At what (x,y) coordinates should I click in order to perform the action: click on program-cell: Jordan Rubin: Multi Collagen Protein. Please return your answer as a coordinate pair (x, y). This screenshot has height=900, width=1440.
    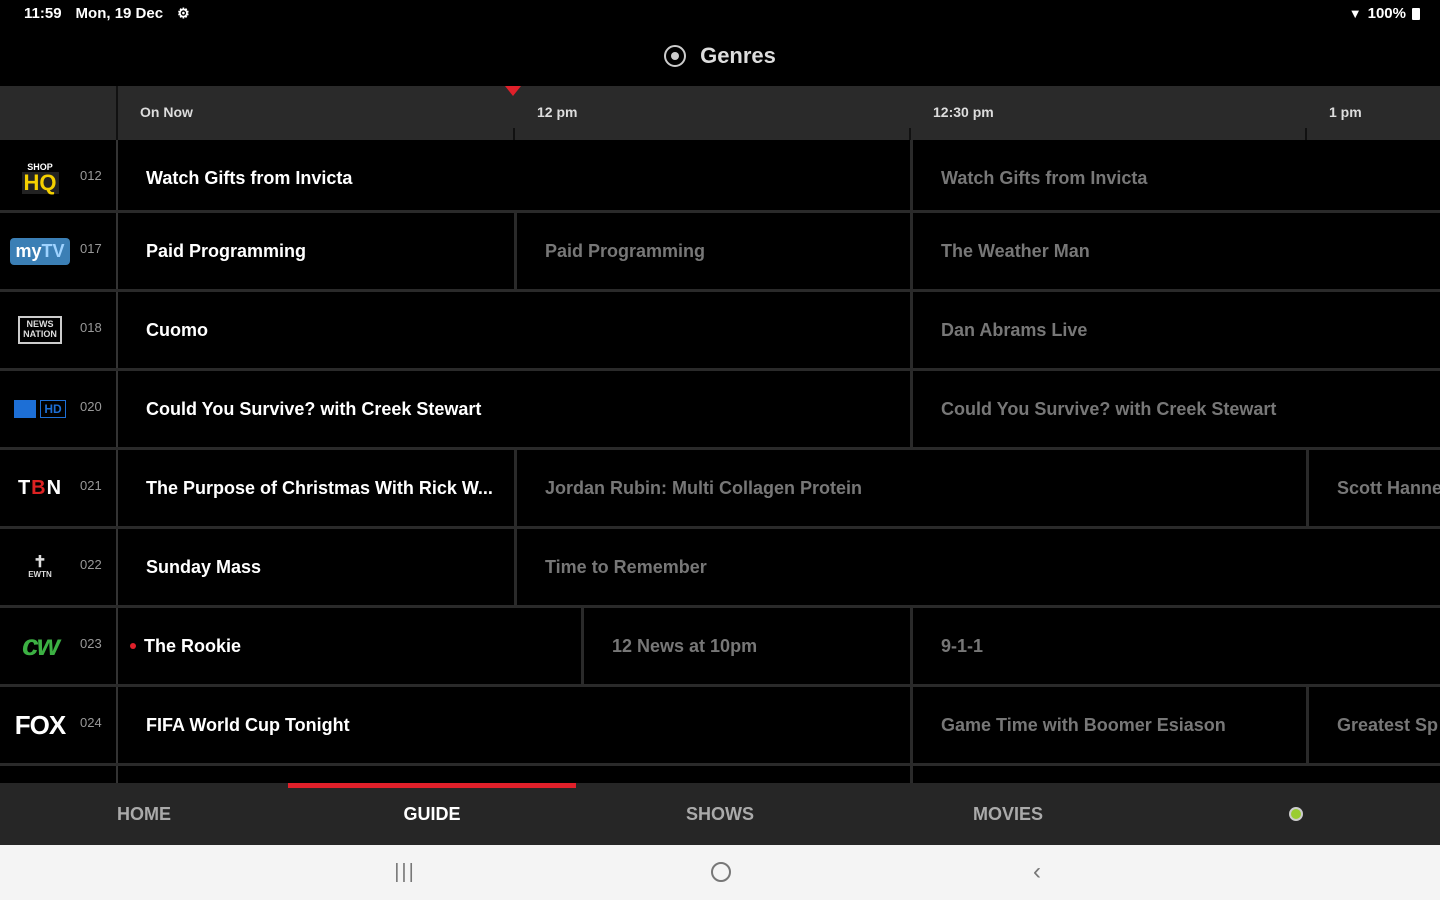
    Looking at the image, I should click on (910, 488).